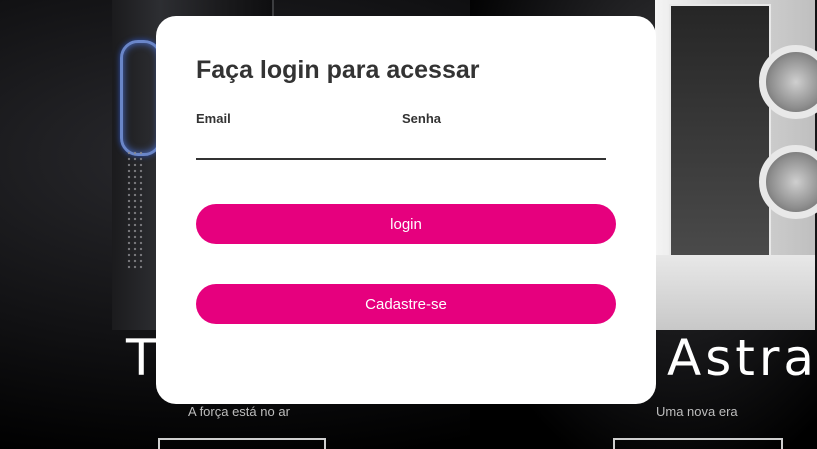 This screenshot has width=817, height=449. What do you see at coordinates (697, 411) in the screenshot?
I see `hero-subtitle-right: Uma nova era` at bounding box center [697, 411].